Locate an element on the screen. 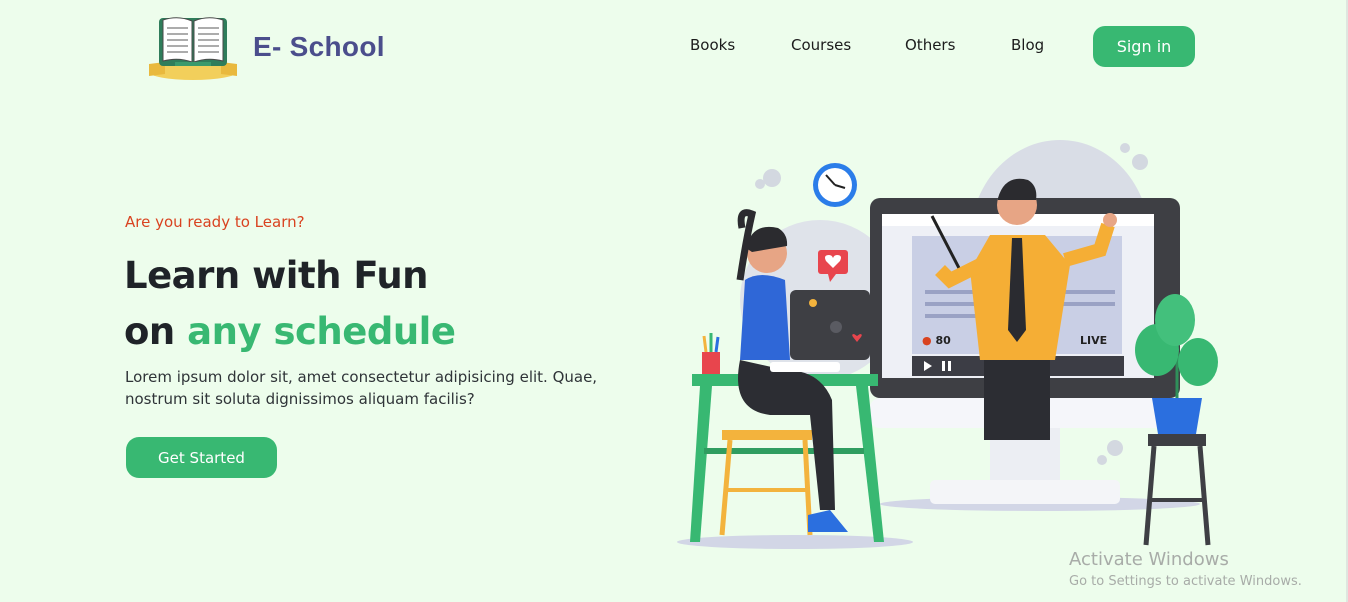  get-started-button: Get Started is located at coordinates (201, 457).